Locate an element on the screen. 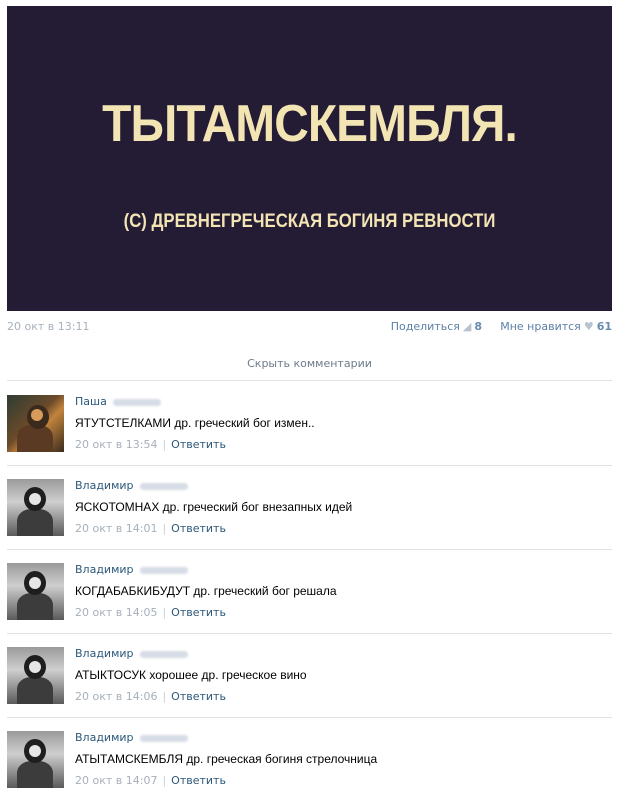 The height and width of the screenshot is (801, 620). hide-comments-link: Скрыть комментарии is located at coordinates (309, 364).